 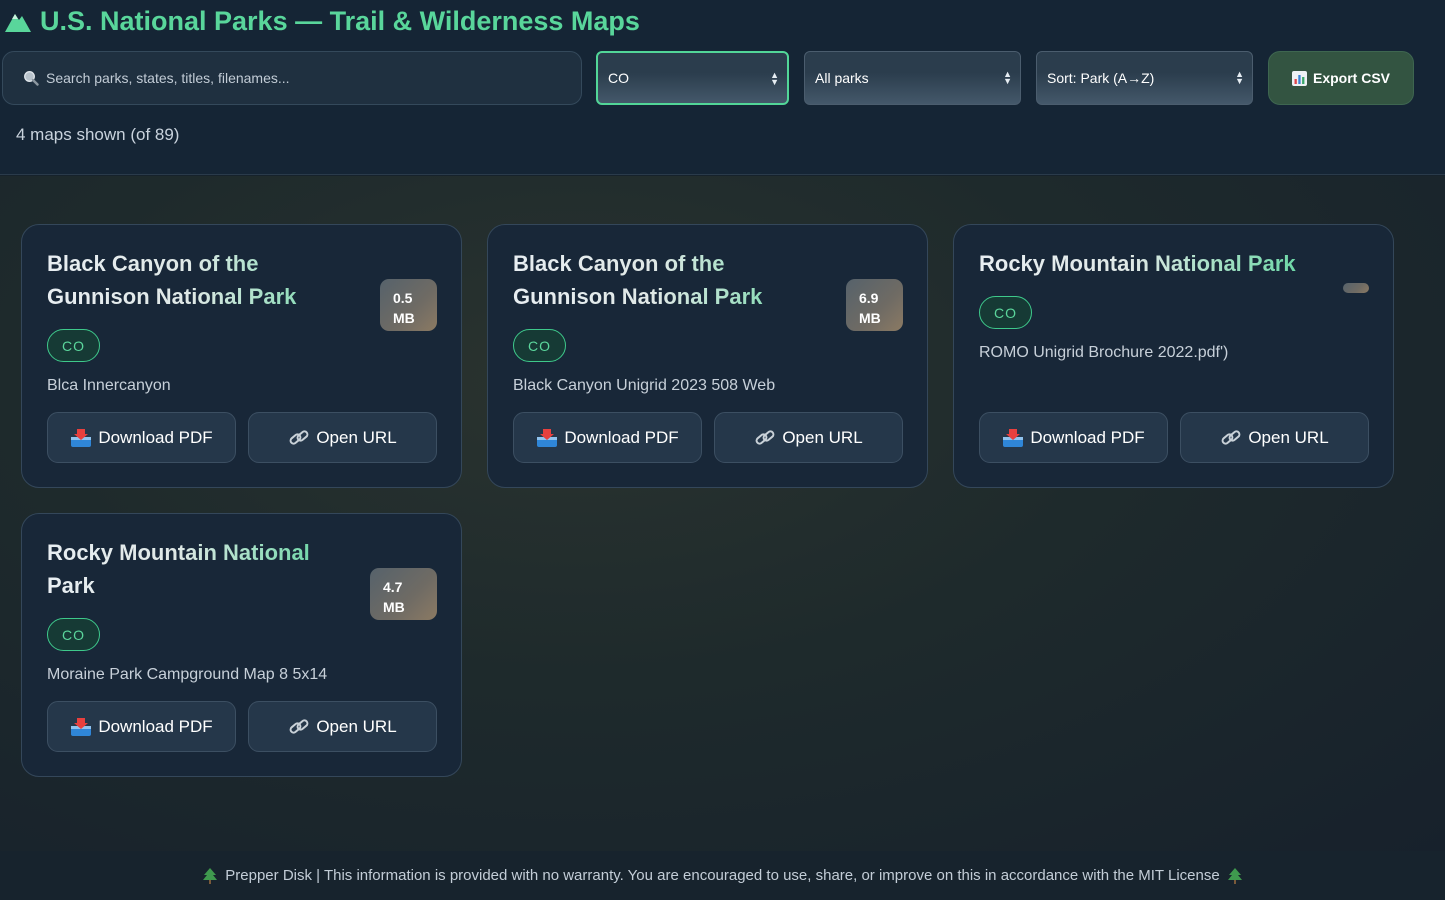 I want to click on map-filename: ROMO Unigrid Brochure 2022.pdf'), so click(x=1104, y=352).